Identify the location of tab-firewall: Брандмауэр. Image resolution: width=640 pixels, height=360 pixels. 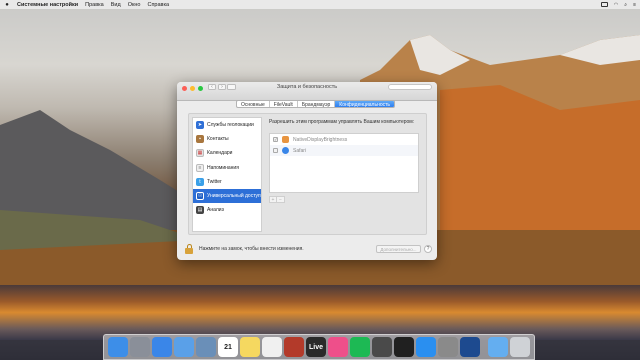
(317, 104).